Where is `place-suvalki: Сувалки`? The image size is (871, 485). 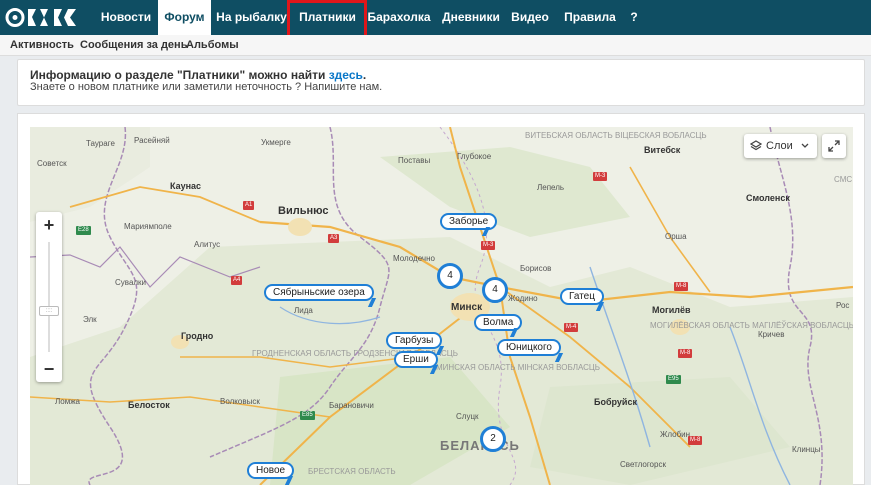 place-suvalki: Сувалки is located at coordinates (131, 282).